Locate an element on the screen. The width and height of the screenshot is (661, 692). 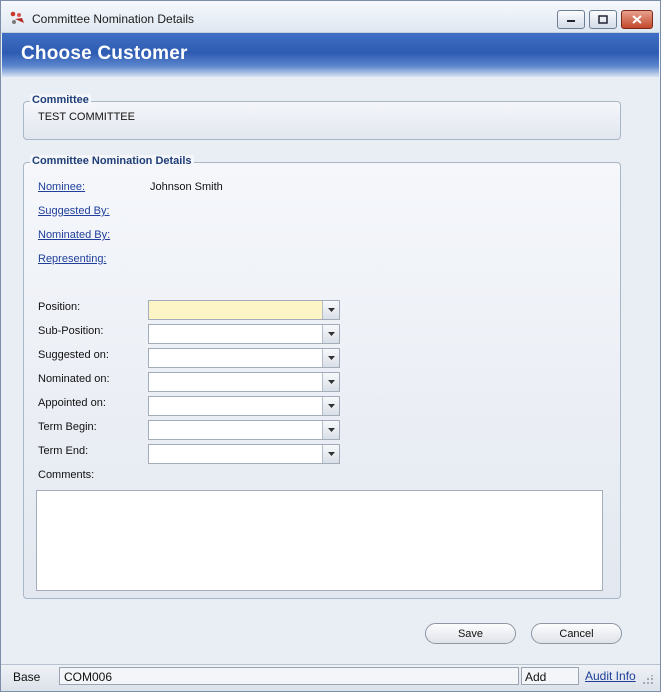
nominated-on-label: Nominated on: is located at coordinates (74, 379).